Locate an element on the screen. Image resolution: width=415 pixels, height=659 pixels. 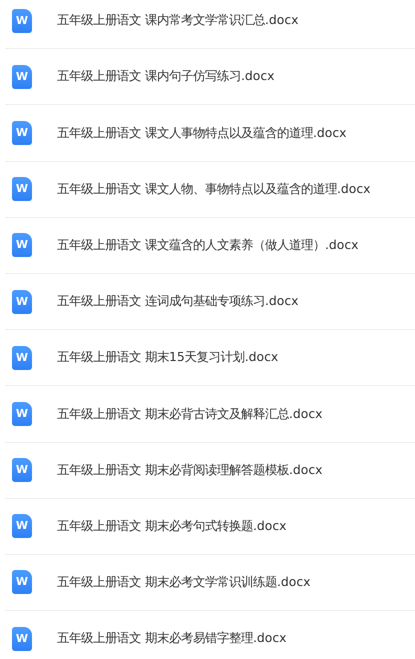
file-name: 五年级上册语文 课文人事物特点以及蕴含的道理.docx is located at coordinates (201, 133).